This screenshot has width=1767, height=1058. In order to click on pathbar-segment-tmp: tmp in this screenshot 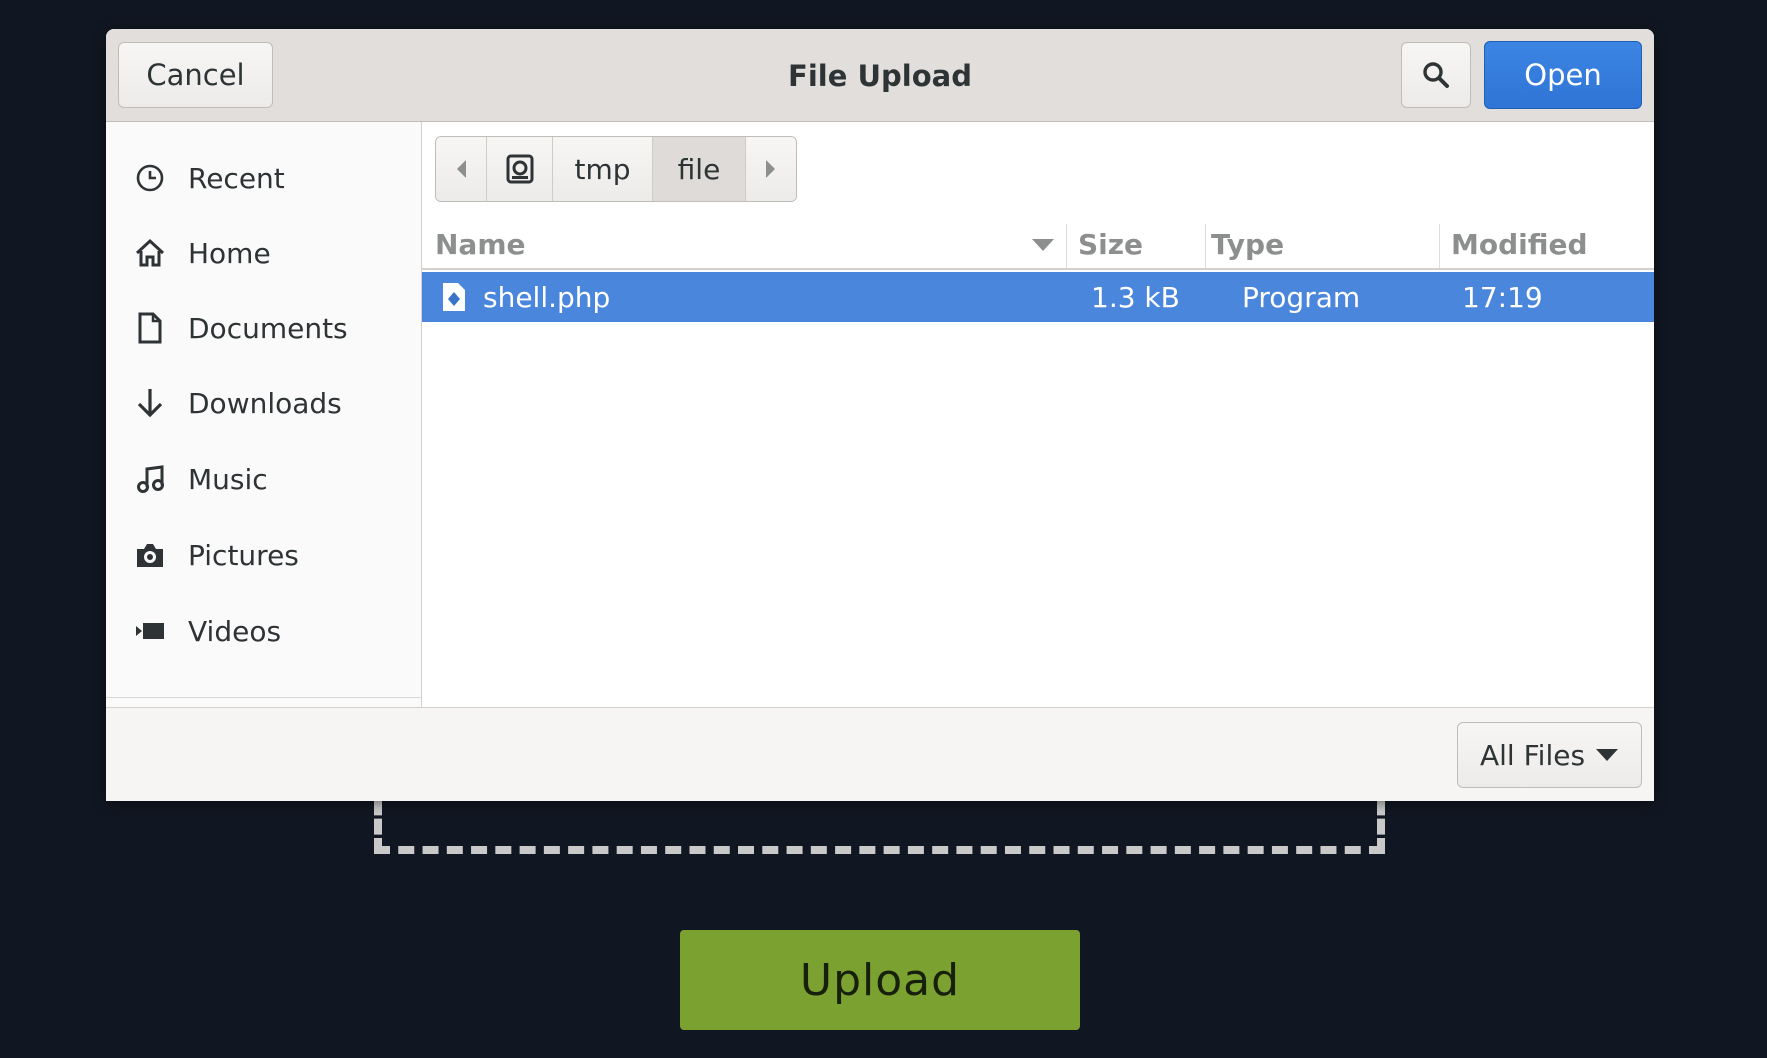, I will do `click(603, 169)`.